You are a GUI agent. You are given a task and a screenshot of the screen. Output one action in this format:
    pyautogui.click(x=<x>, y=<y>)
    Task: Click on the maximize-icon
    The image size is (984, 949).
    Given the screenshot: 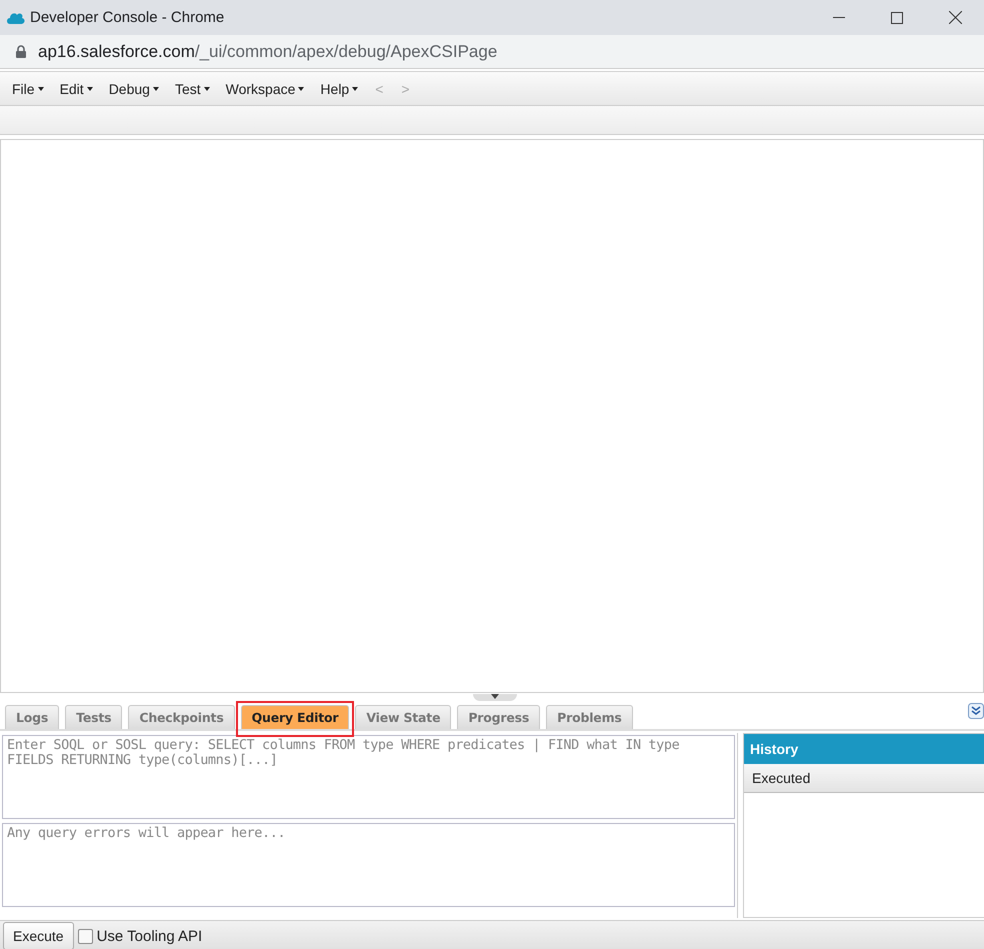 What is the action you would take?
    pyautogui.click(x=897, y=18)
    